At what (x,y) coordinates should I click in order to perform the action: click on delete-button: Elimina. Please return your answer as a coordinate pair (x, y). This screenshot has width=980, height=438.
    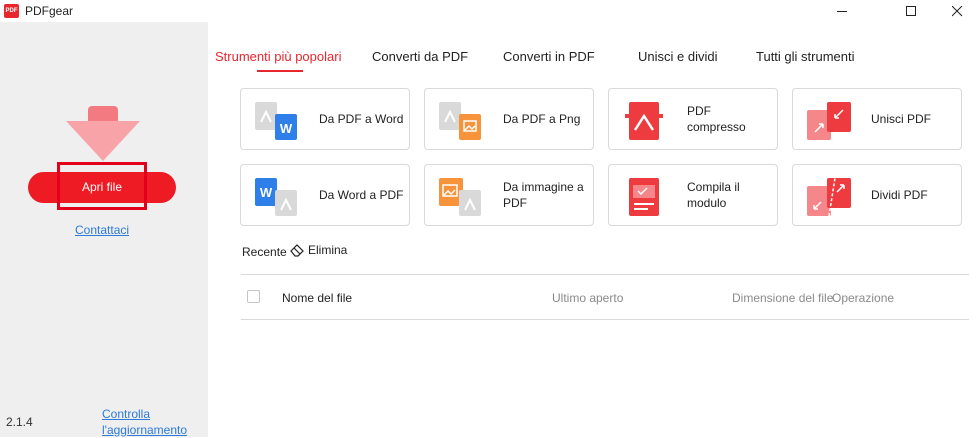
    Looking at the image, I should click on (318, 250).